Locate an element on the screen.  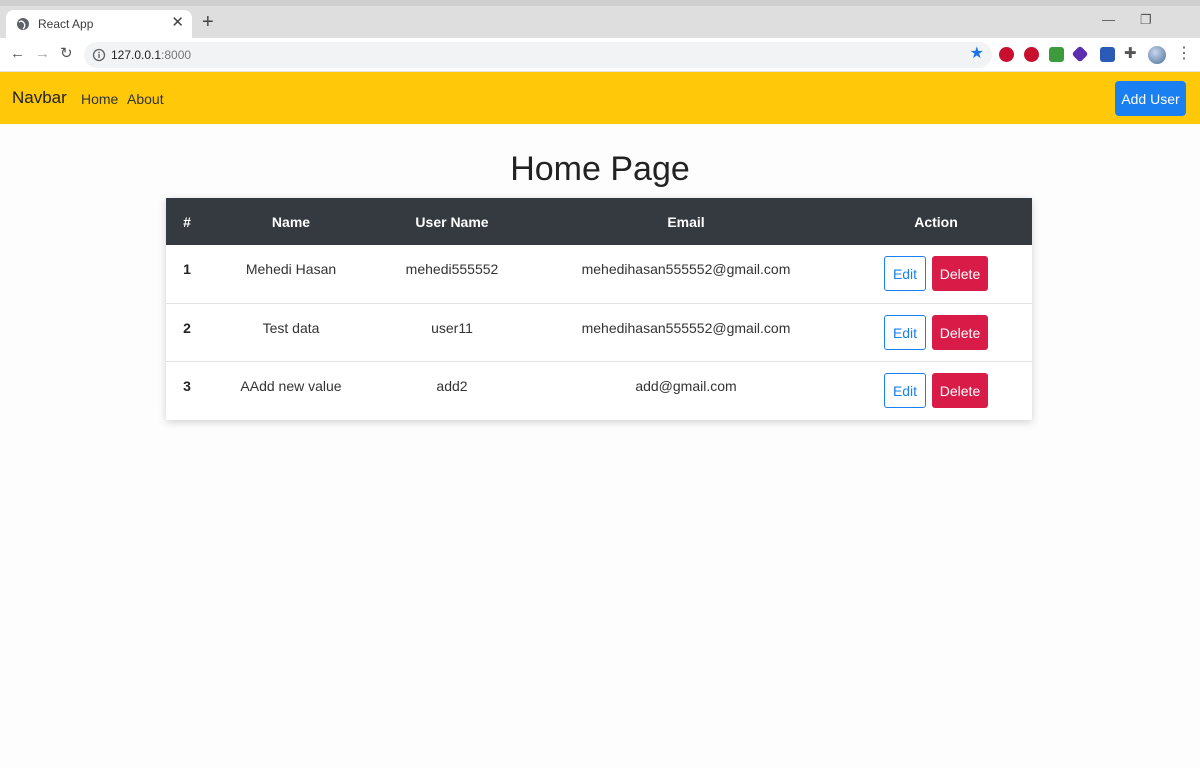
app-navbar: Navbar Home About Add User is located at coordinates (600, 98).